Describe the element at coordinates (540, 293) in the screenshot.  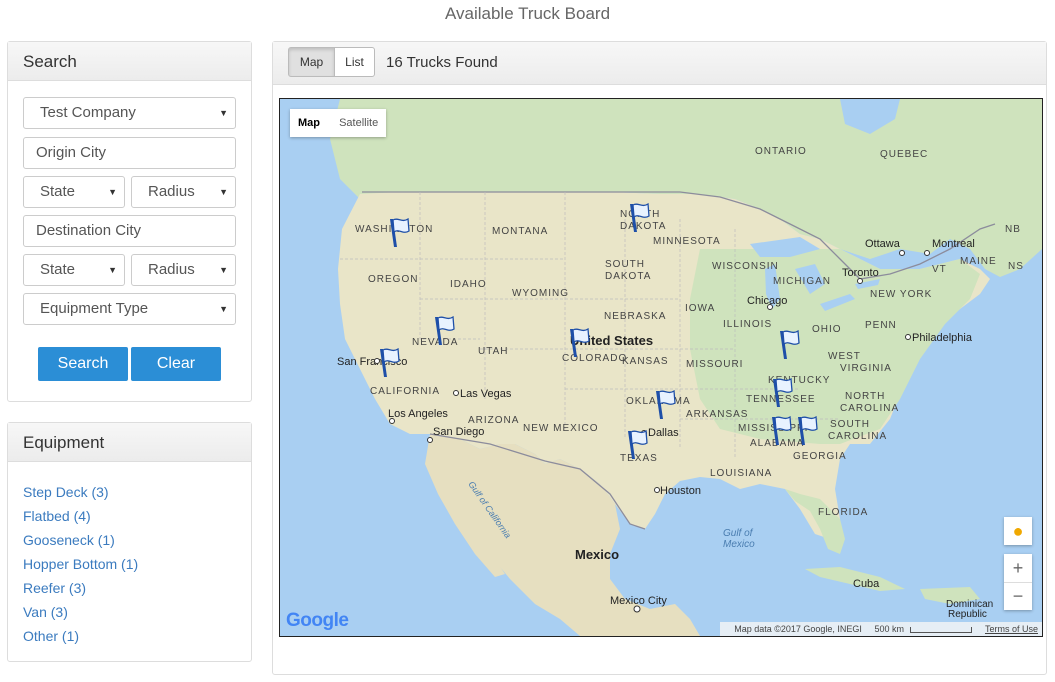
I see `label-wyoming: WYOMING` at that location.